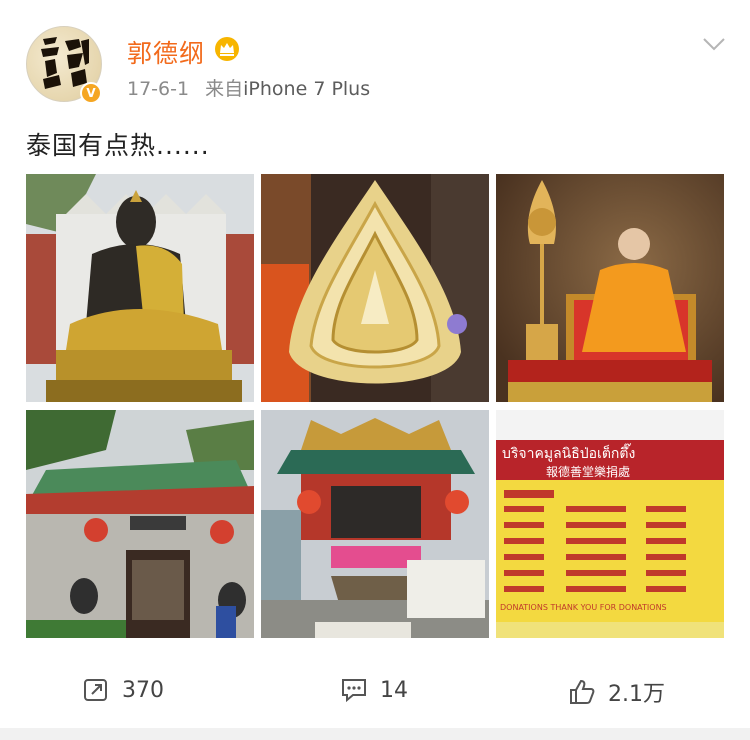 The image size is (750, 740). What do you see at coordinates (375, 734) in the screenshot?
I see `card-divider` at bounding box center [375, 734].